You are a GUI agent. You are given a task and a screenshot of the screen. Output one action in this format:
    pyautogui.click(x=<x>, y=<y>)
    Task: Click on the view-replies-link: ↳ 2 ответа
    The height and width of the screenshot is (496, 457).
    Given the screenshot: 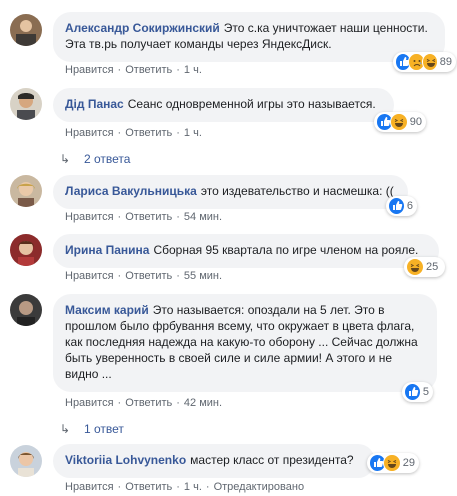 What is the action you would take?
    pyautogui.click(x=95, y=159)
    